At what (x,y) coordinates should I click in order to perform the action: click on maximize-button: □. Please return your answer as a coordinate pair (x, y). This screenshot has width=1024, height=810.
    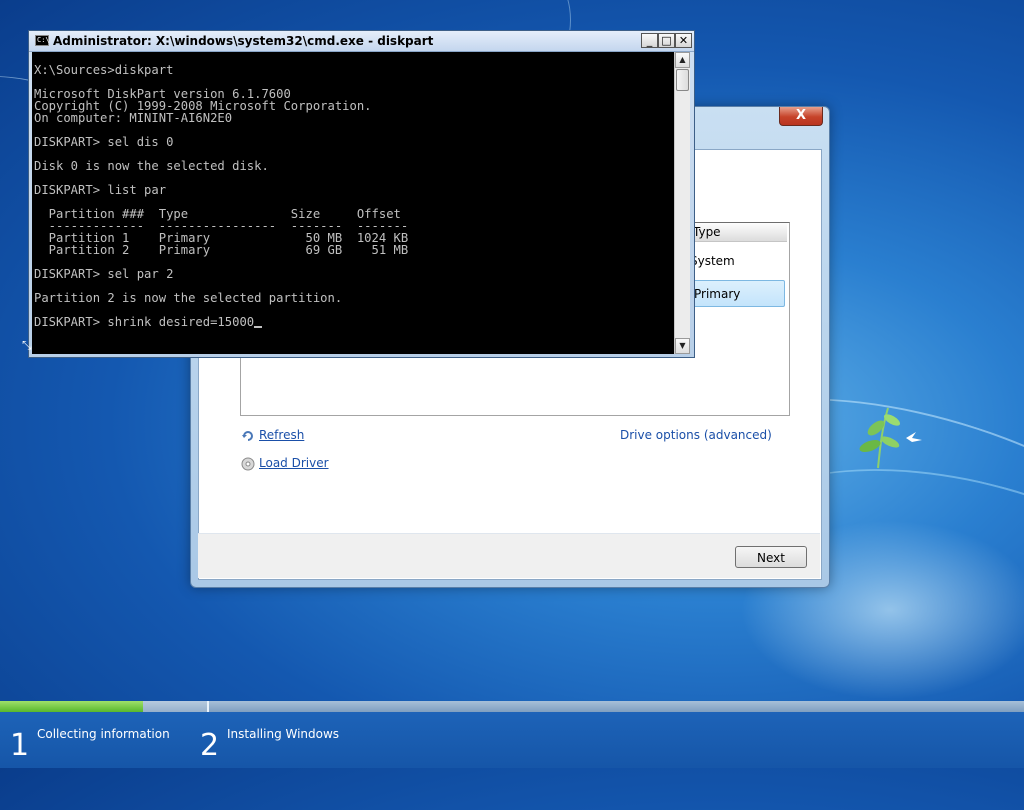
    Looking at the image, I should click on (666, 40).